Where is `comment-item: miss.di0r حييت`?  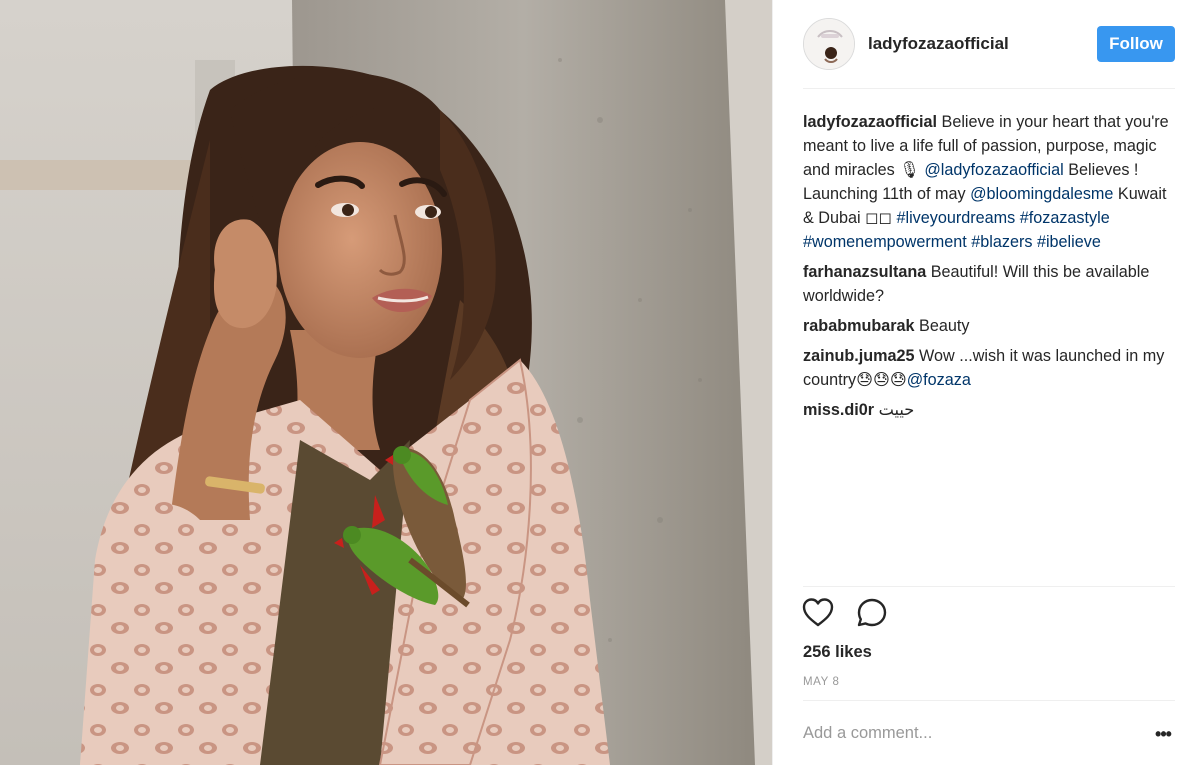
comment-item: miss.di0r حييت is located at coordinates (989, 410).